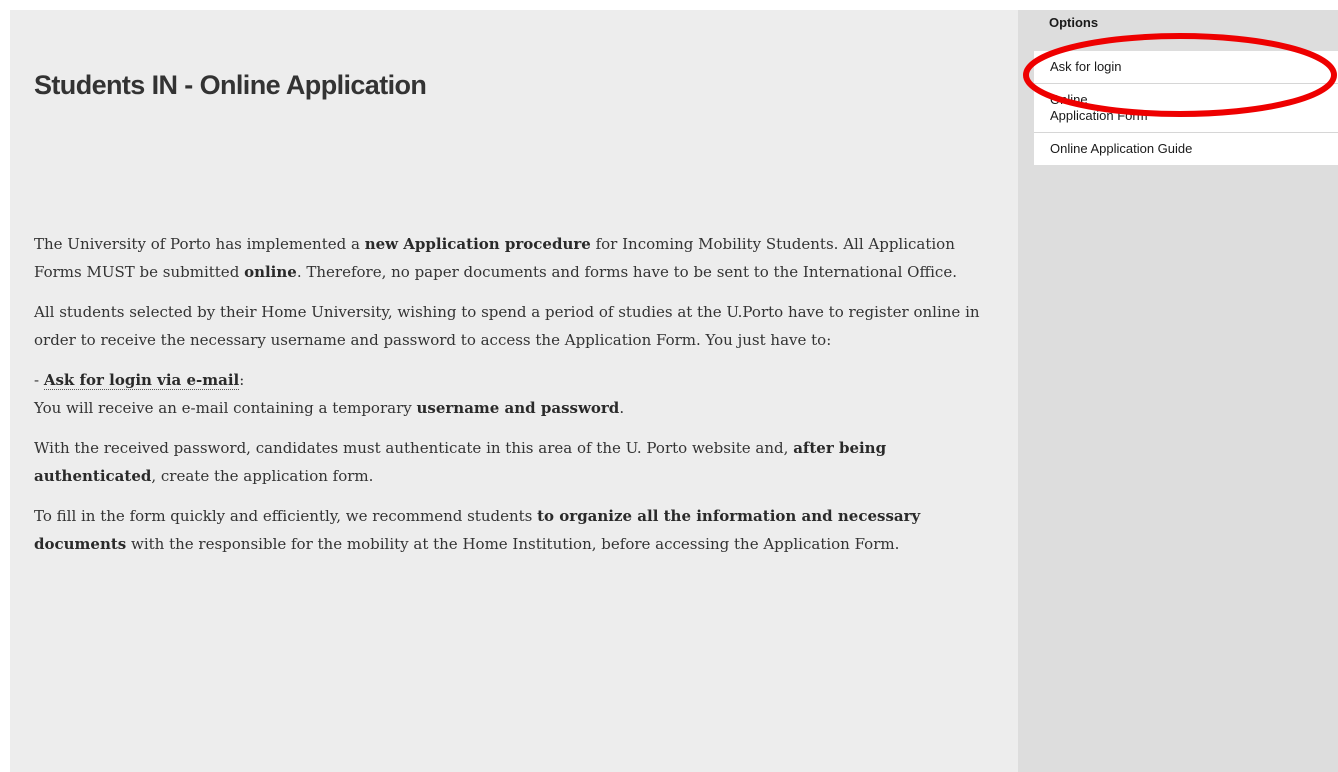 Image resolution: width=1338 pixels, height=772 pixels. What do you see at coordinates (477, 244) in the screenshot?
I see `new-procedure-emphasis: new Application procedure` at bounding box center [477, 244].